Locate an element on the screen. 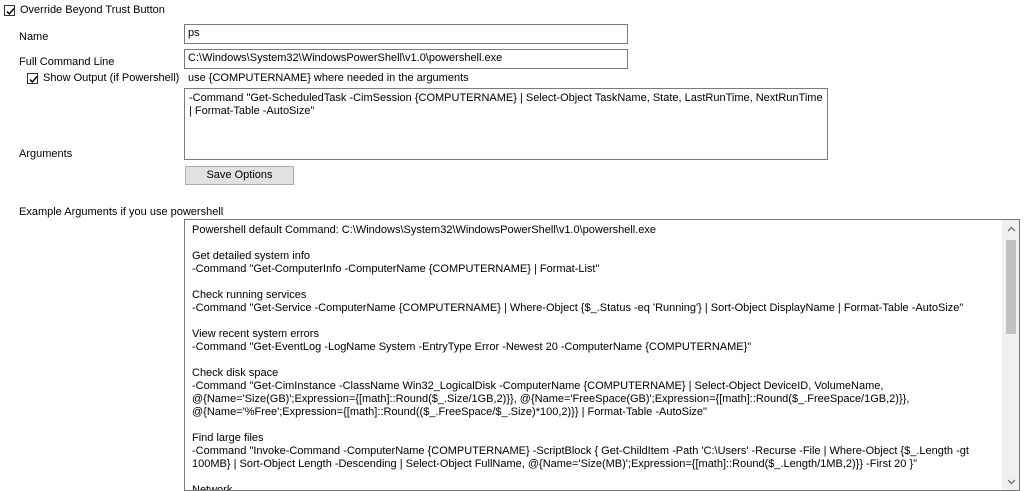  name-label: Name is located at coordinates (34, 37).